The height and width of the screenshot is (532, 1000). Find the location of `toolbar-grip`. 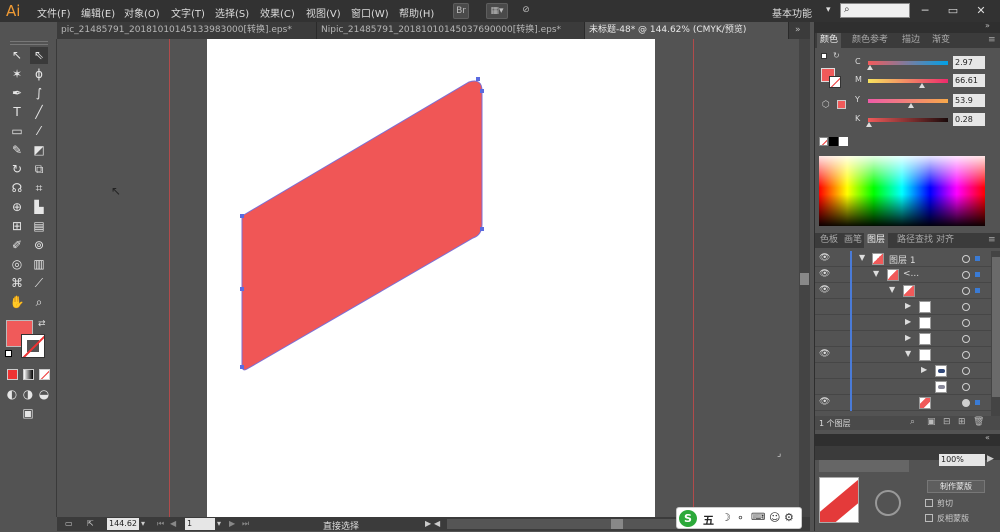

toolbar-grip is located at coordinates (29, 43).